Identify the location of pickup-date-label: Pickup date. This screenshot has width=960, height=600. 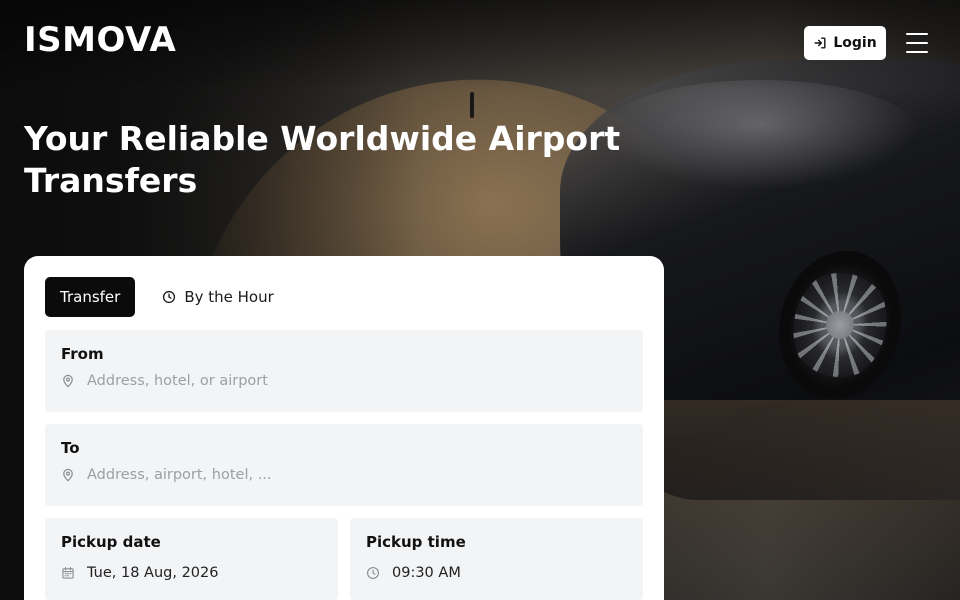
(111, 542).